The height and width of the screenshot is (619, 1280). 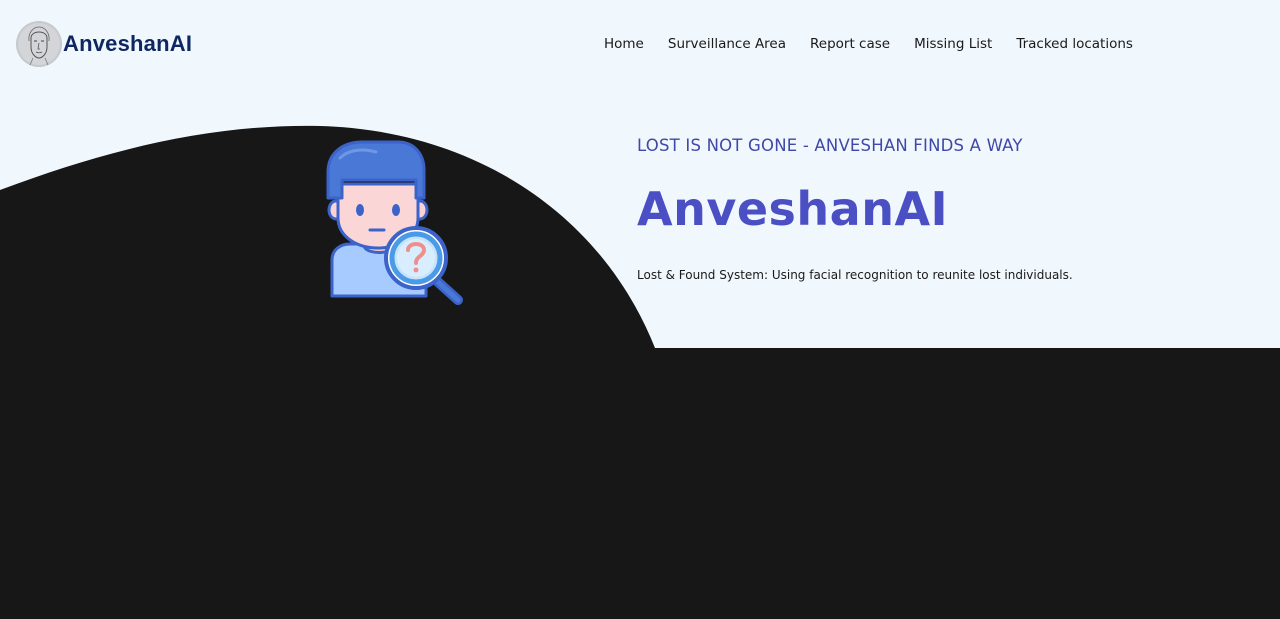 I want to click on nav-item-report-case: Report case, so click(x=850, y=44).